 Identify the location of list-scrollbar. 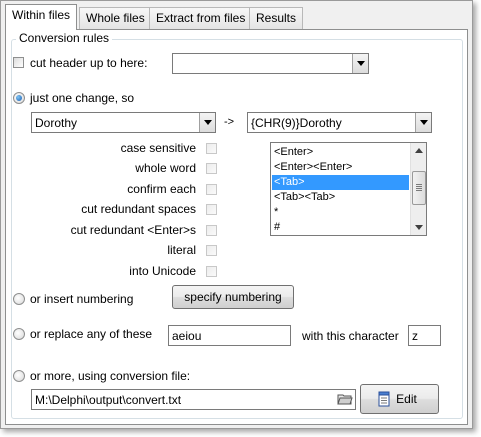
(418, 189).